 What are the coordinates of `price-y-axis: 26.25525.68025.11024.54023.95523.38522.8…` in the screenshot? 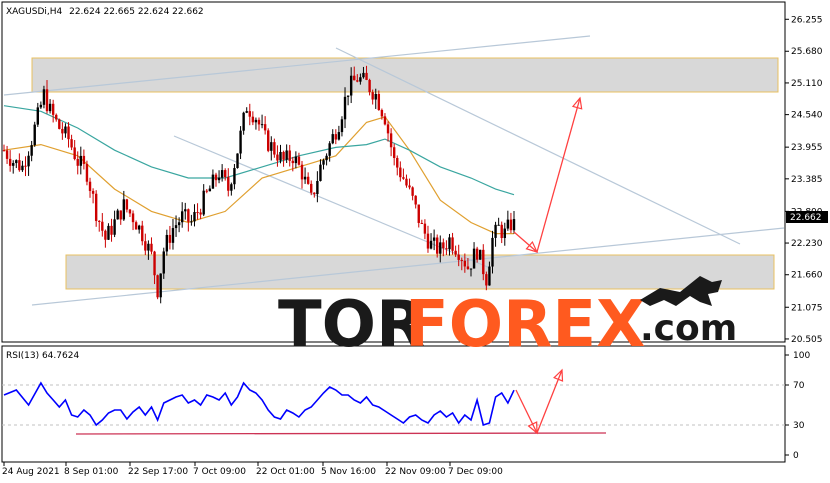 It's located at (804, 180).